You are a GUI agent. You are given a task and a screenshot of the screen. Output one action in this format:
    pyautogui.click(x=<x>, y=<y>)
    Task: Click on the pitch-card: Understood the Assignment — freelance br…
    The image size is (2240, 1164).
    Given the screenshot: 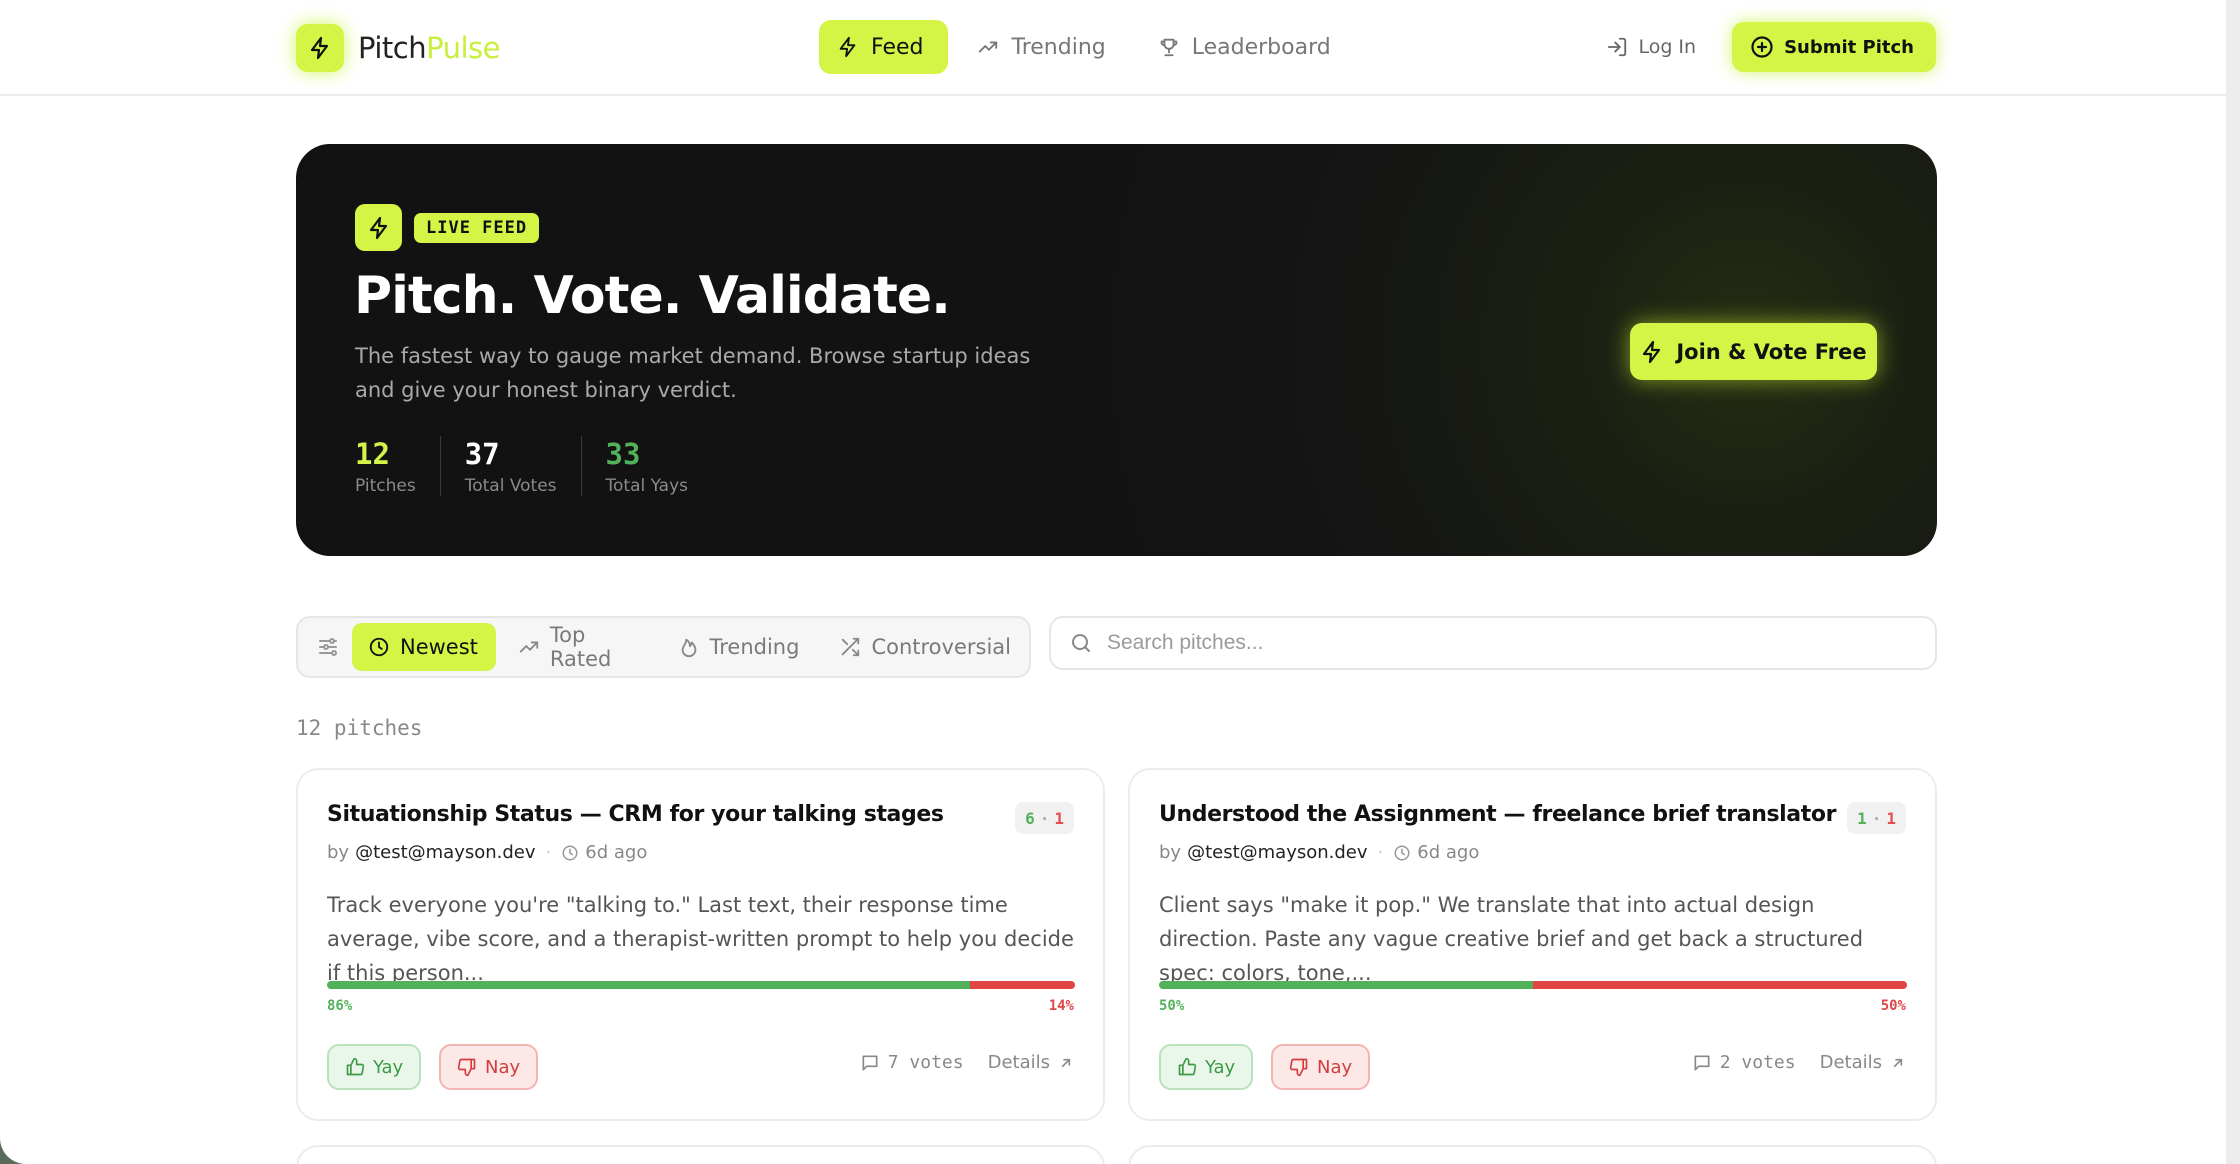 What is the action you would take?
    pyautogui.click(x=1532, y=944)
    